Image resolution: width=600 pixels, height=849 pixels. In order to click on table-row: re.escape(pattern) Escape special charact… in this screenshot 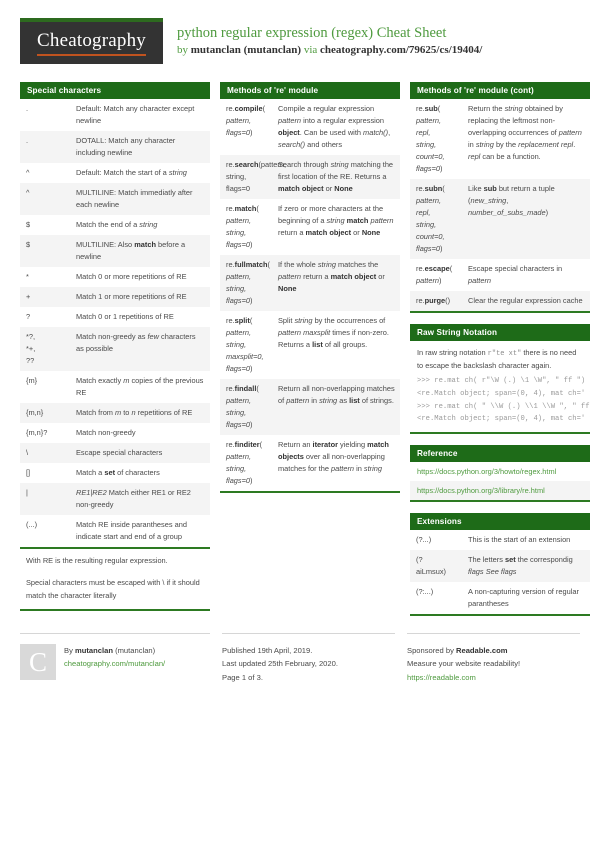, I will do `click(500, 274)`.